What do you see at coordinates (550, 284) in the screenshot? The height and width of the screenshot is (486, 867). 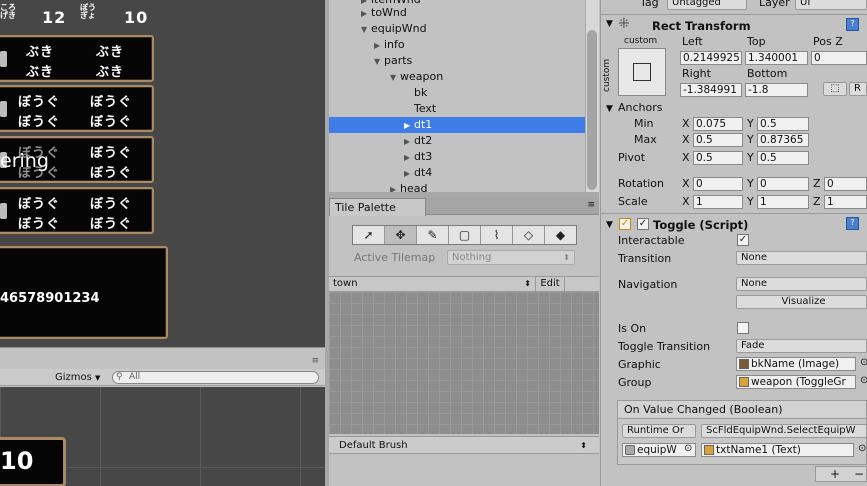 I see `edit-palette-button: Edit` at bounding box center [550, 284].